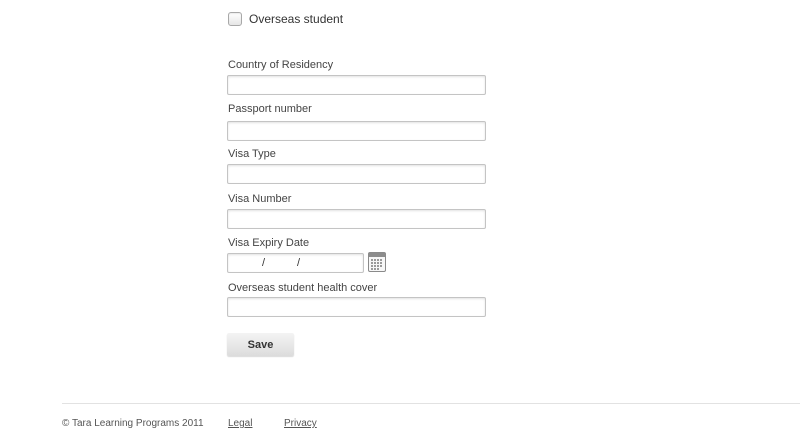 The image size is (800, 443). Describe the element at coordinates (235, 19) in the screenshot. I see `overseas-student-checkbox` at that location.